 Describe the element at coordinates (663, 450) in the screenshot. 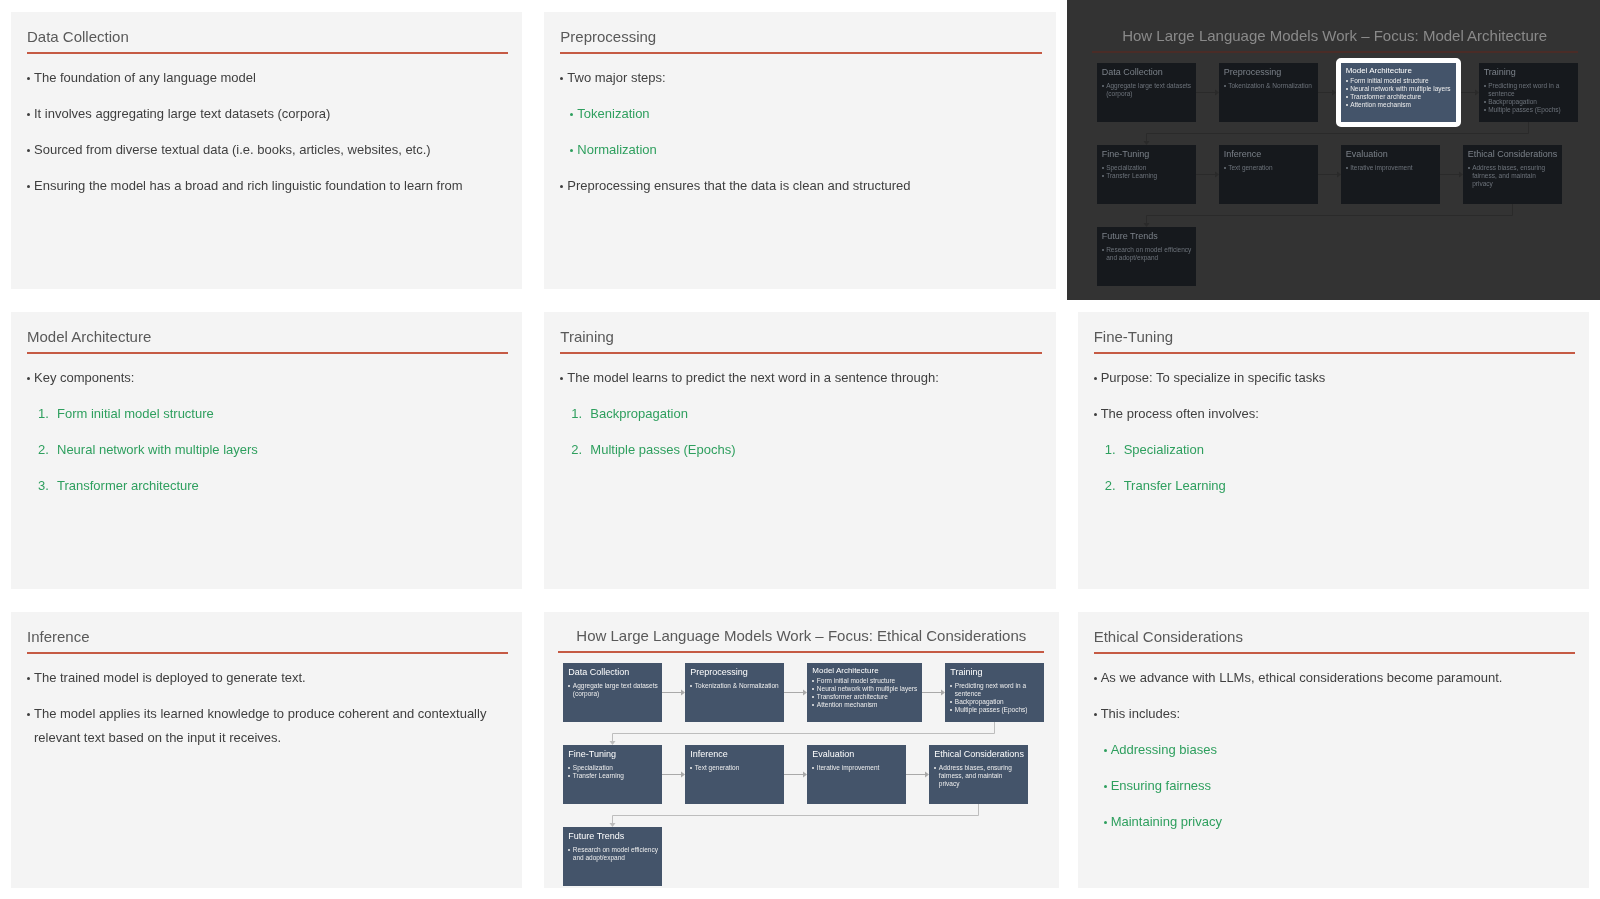

I see `numbered-item-text: Multiple passes (Epochs)` at that location.